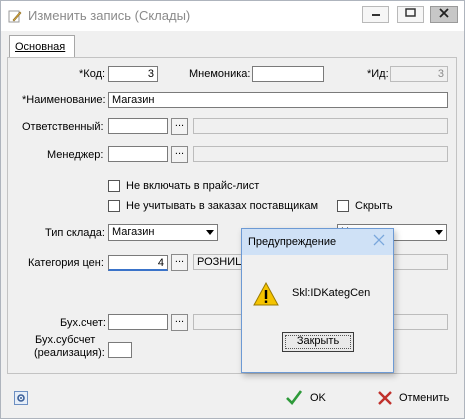 The height and width of the screenshot is (419, 465). I want to click on responsible-code-field, so click(138, 126).